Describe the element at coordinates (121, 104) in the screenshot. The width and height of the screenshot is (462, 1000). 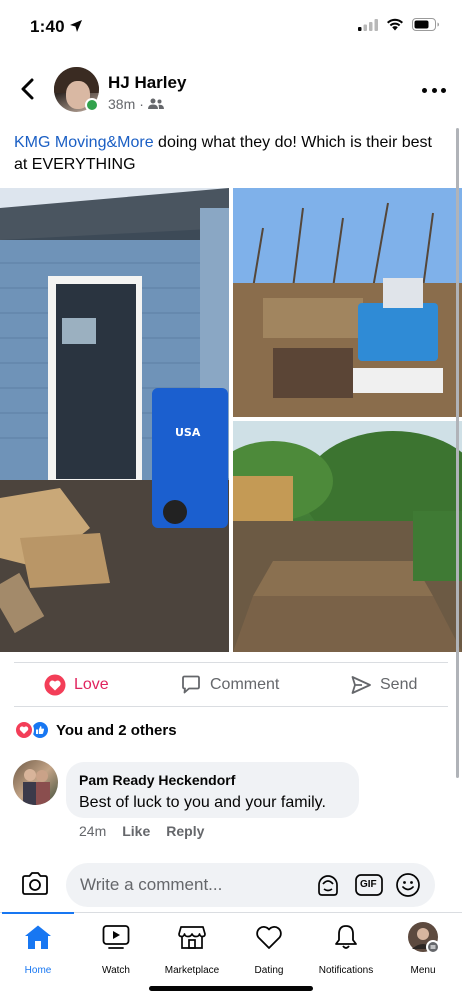
I see `post-time: 38m` at that location.